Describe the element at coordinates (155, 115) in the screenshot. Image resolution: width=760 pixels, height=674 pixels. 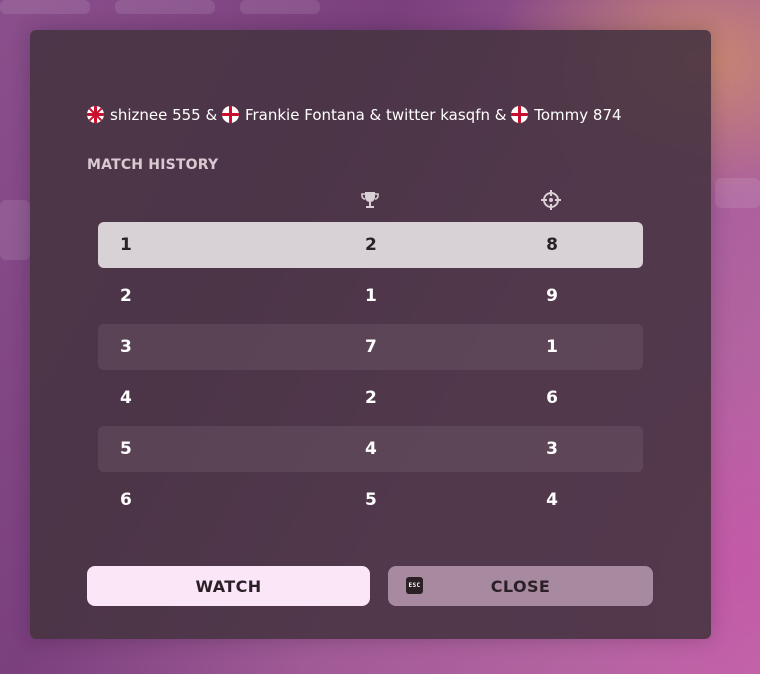
I see `player-name: shiznee 555` at that location.